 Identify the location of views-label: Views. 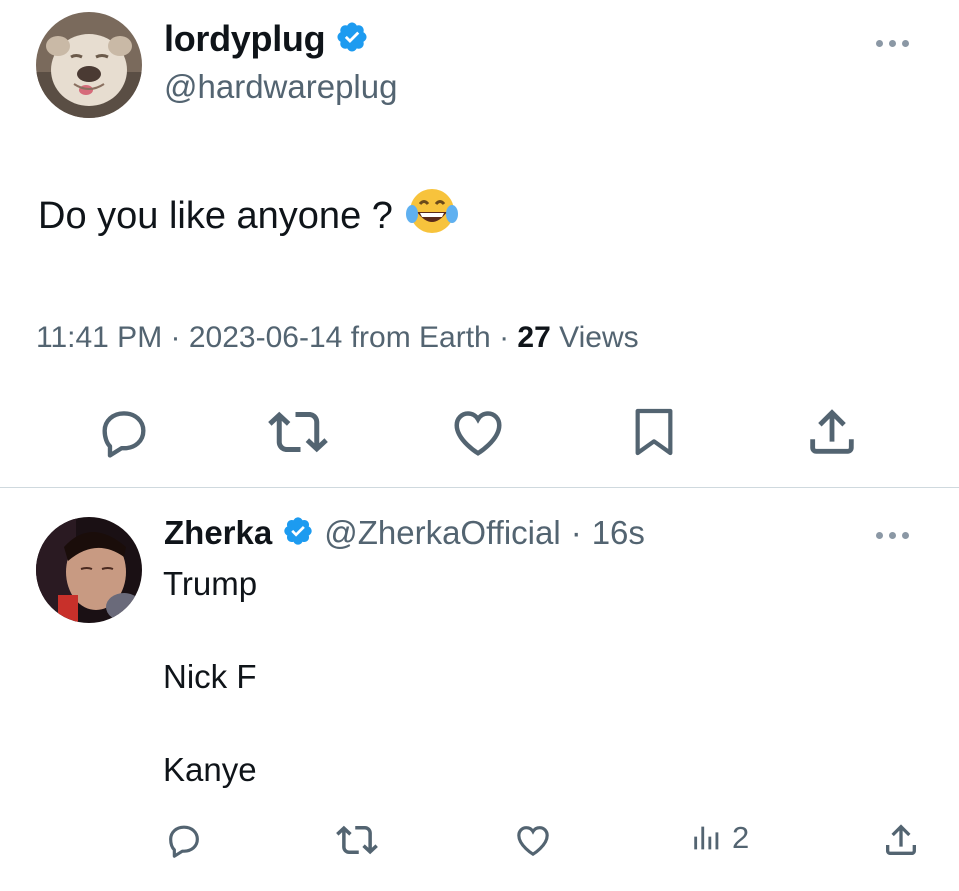
(599, 337).